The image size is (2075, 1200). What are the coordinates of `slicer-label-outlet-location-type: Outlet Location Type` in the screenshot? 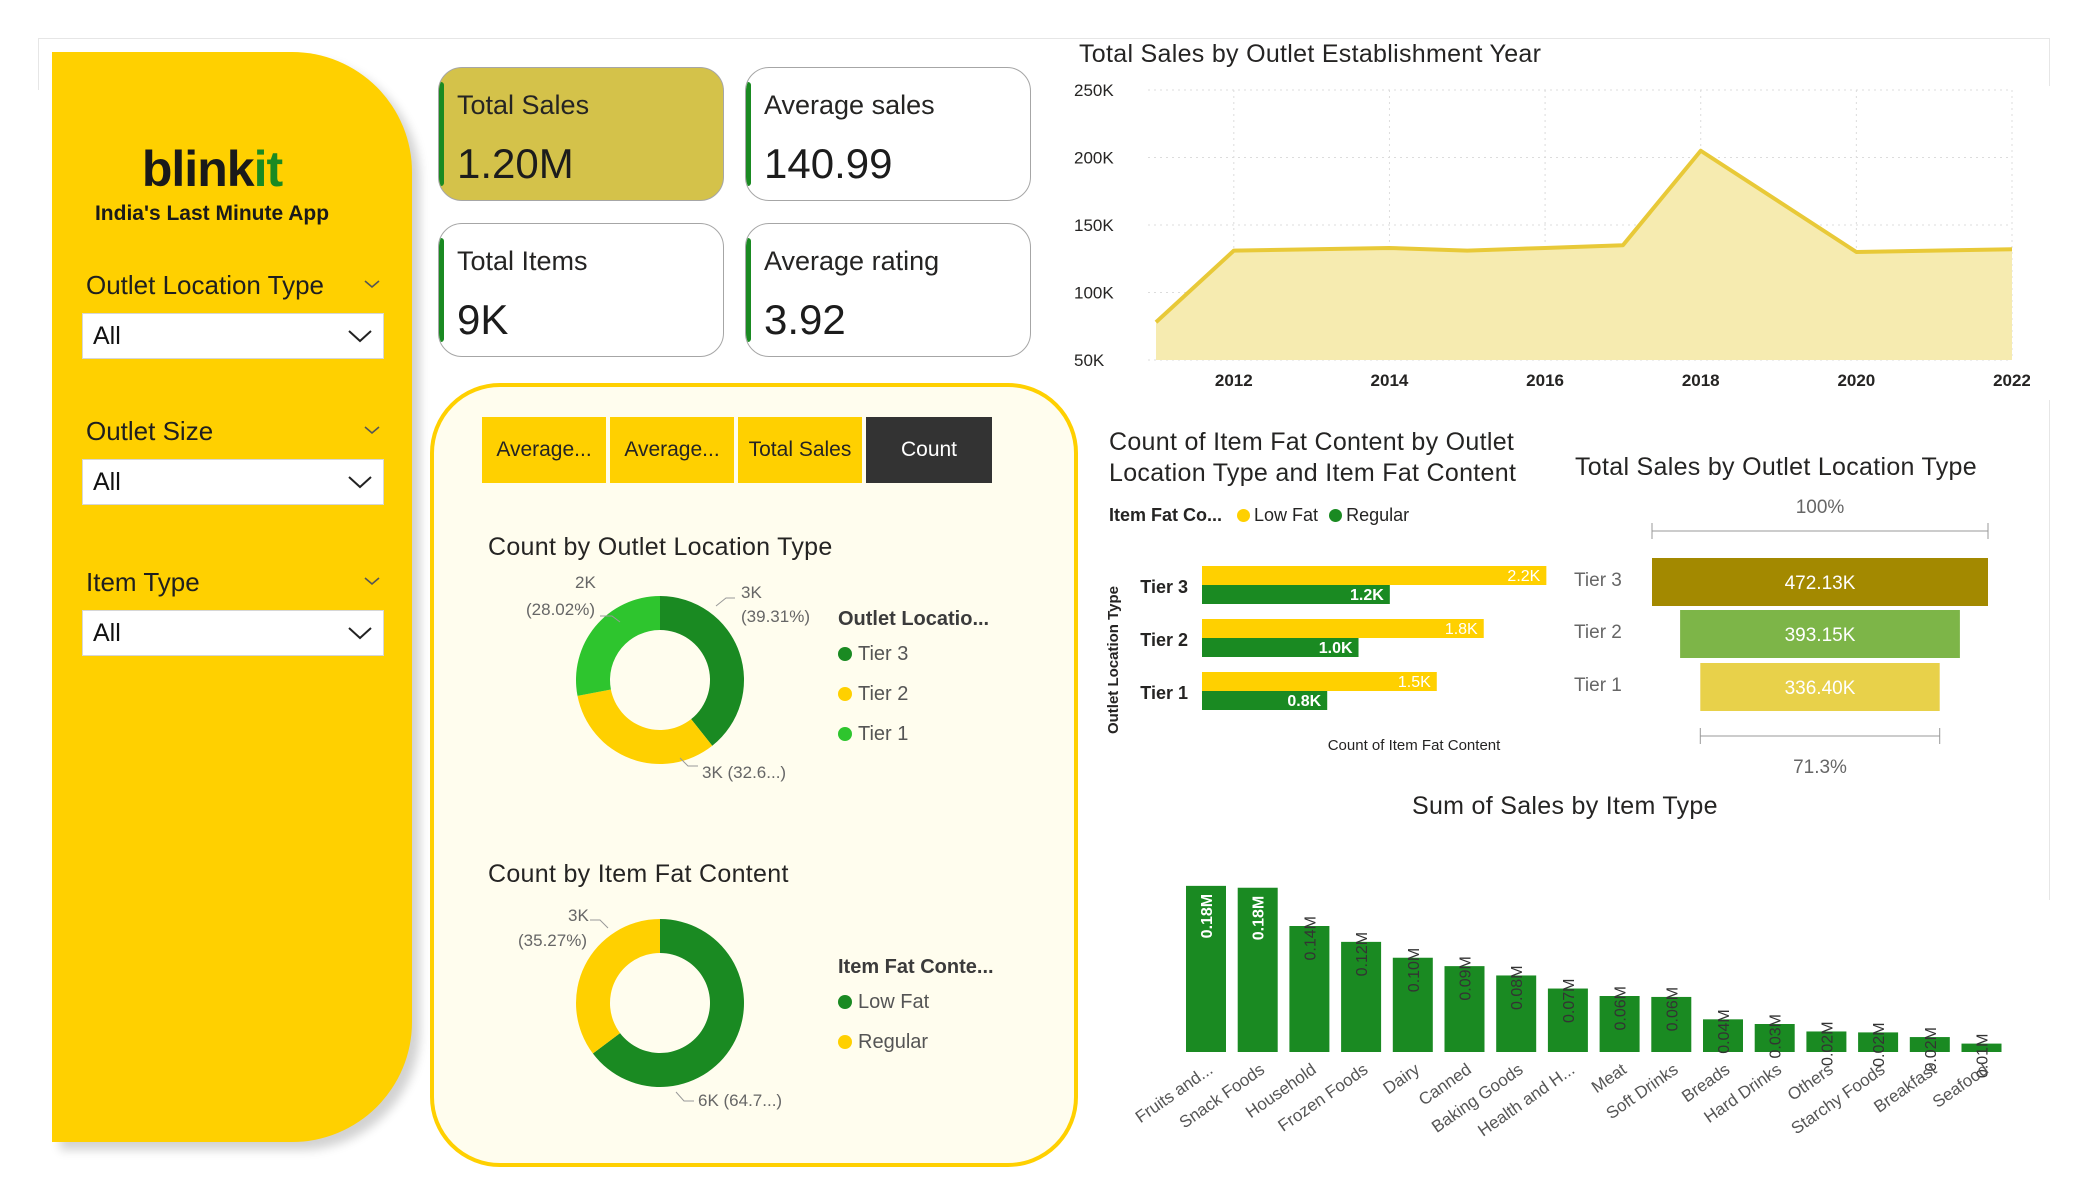 It's located at (205, 285).